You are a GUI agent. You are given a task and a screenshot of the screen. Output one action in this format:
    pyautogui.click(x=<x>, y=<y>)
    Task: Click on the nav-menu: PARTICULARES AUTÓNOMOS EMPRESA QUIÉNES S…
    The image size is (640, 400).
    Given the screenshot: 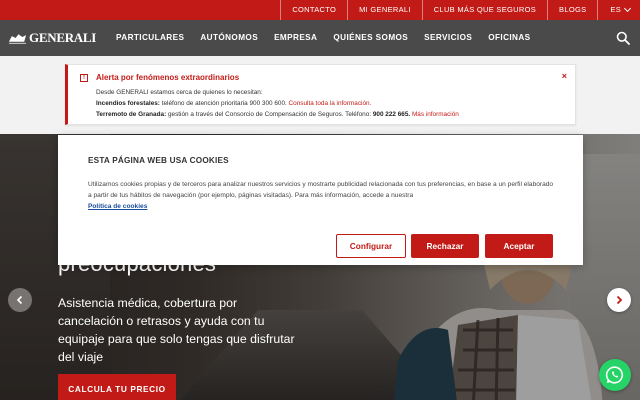 What is the action you would take?
    pyautogui.click(x=323, y=38)
    